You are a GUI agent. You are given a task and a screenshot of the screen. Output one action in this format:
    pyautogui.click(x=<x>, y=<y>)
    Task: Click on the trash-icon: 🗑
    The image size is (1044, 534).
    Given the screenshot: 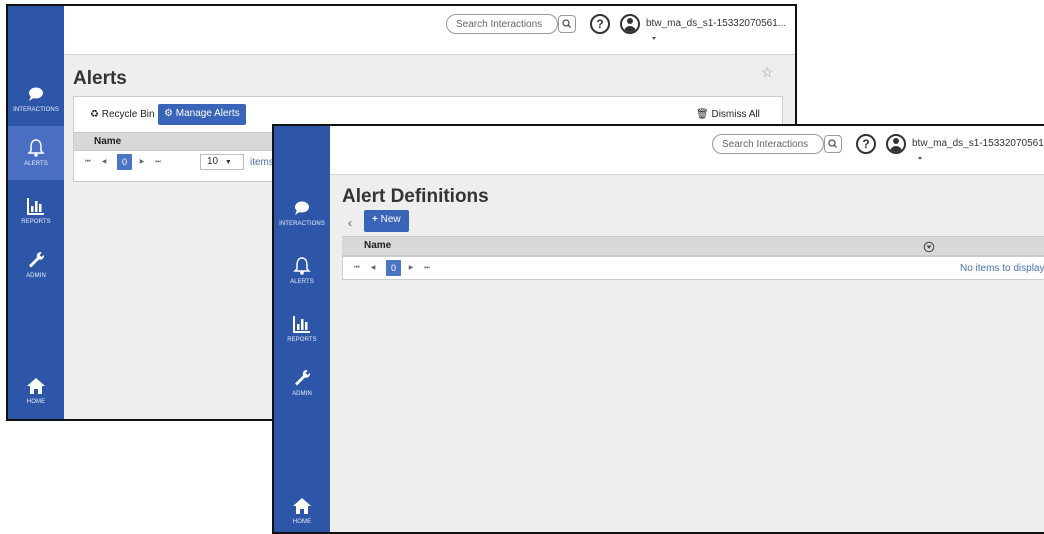 What is the action you would take?
    pyautogui.click(x=702, y=114)
    